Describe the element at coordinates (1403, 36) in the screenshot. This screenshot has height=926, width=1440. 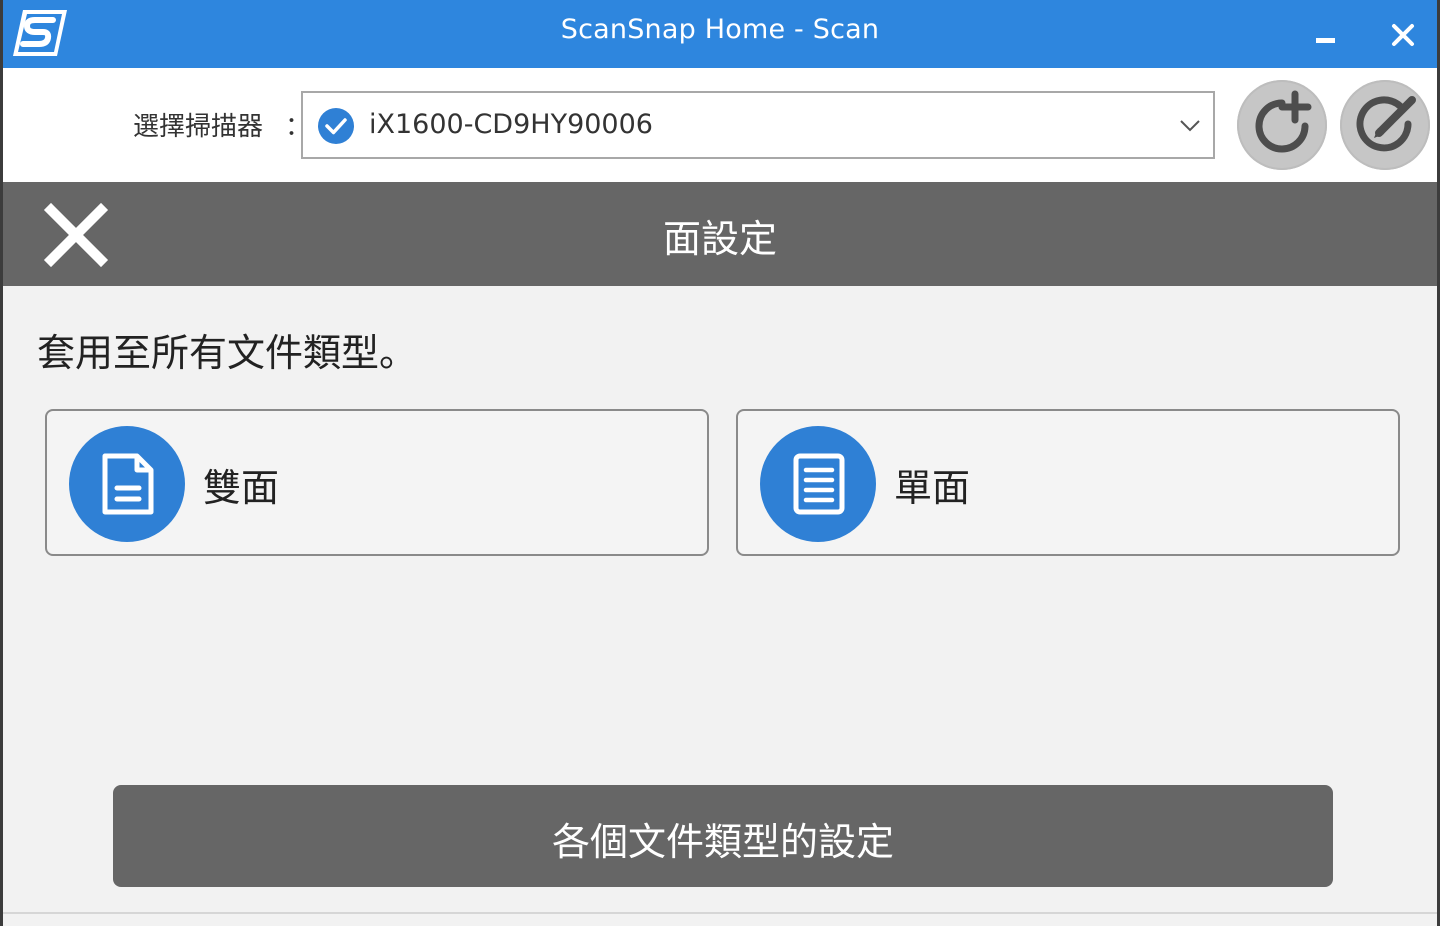
I see `close-icon` at that location.